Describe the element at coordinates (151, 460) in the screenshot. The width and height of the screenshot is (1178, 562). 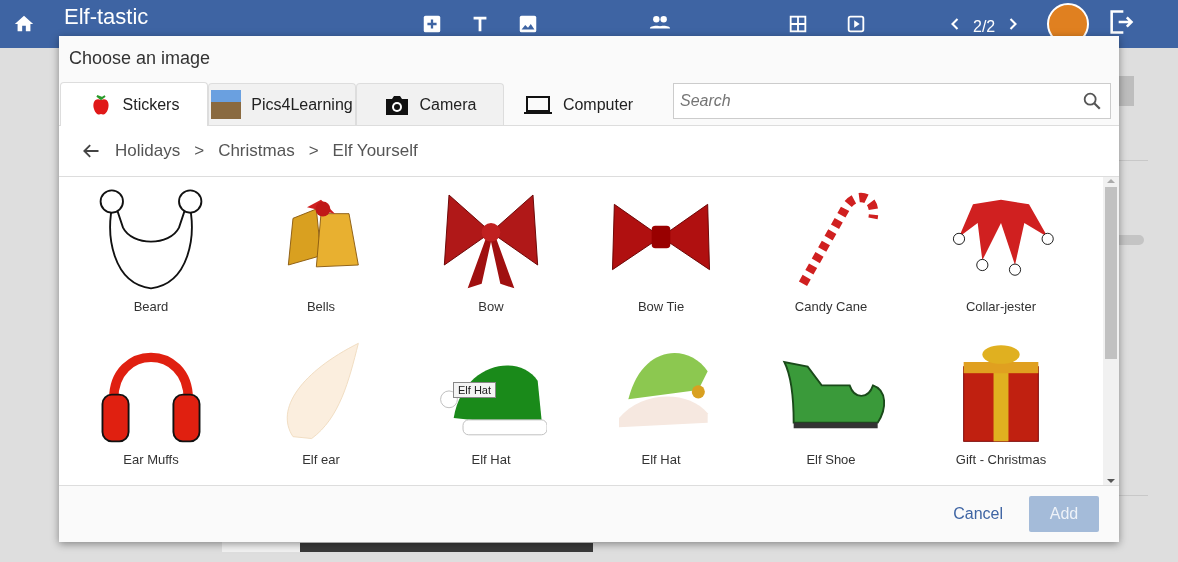
I see `sticker-label: Ear Muffs` at that location.